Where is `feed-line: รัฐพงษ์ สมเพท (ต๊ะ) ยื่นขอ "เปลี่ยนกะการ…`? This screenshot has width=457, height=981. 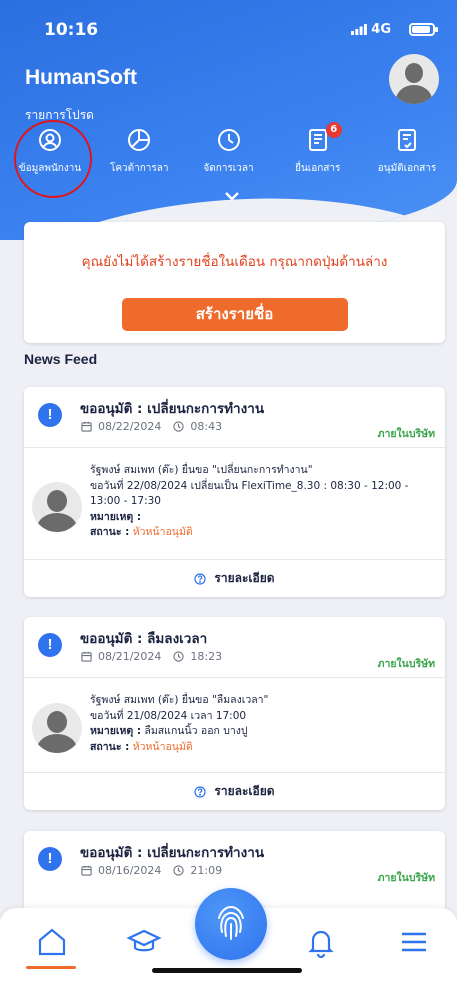
feed-line: รัฐพงษ์ สมเพท (ต๊ะ) ยื่นขอ "เปลี่ยนกะการ… is located at coordinates (201, 470).